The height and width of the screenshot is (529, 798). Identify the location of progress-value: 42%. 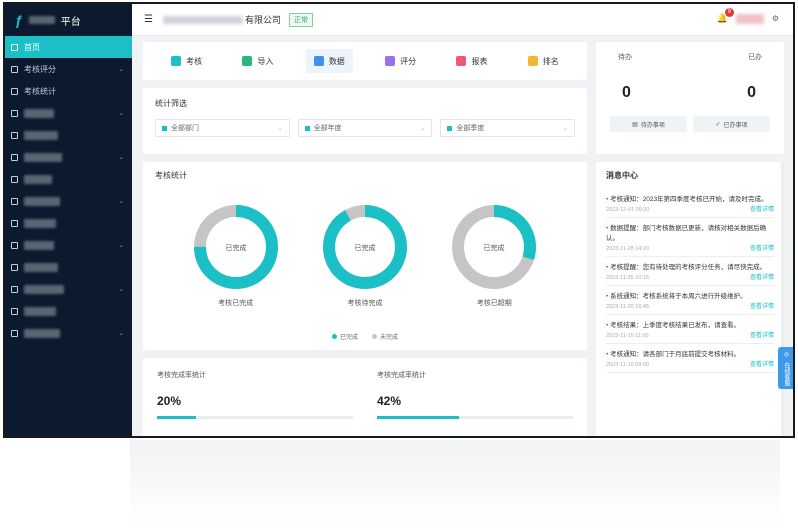
(389, 401).